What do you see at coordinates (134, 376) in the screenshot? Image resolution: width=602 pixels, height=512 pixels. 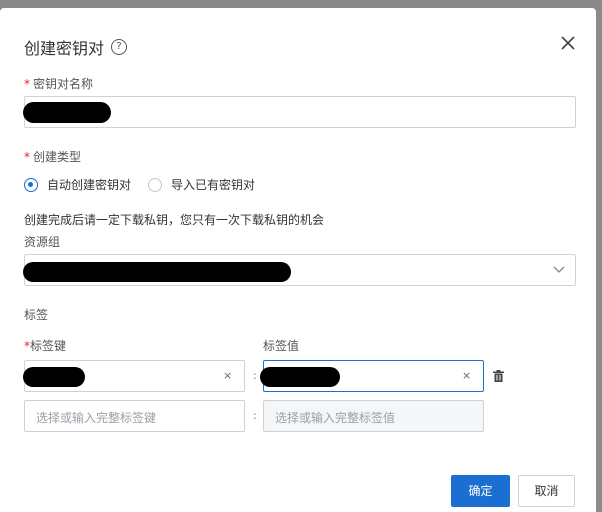 I see `tag-key-input: ×` at bounding box center [134, 376].